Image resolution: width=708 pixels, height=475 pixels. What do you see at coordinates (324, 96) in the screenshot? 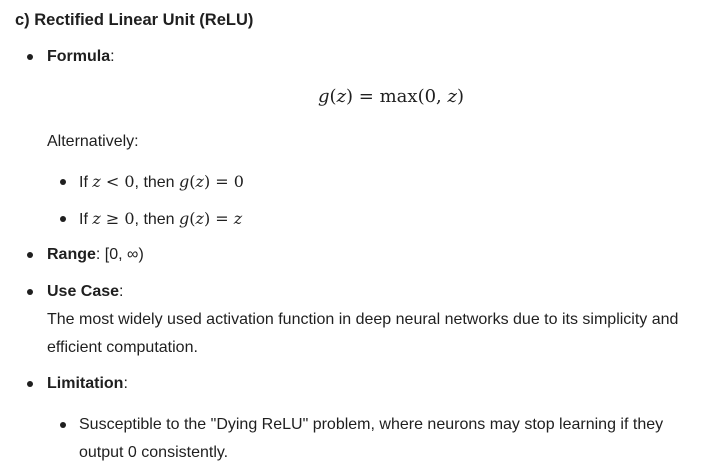
I see `formula-fn: g` at bounding box center [324, 96].